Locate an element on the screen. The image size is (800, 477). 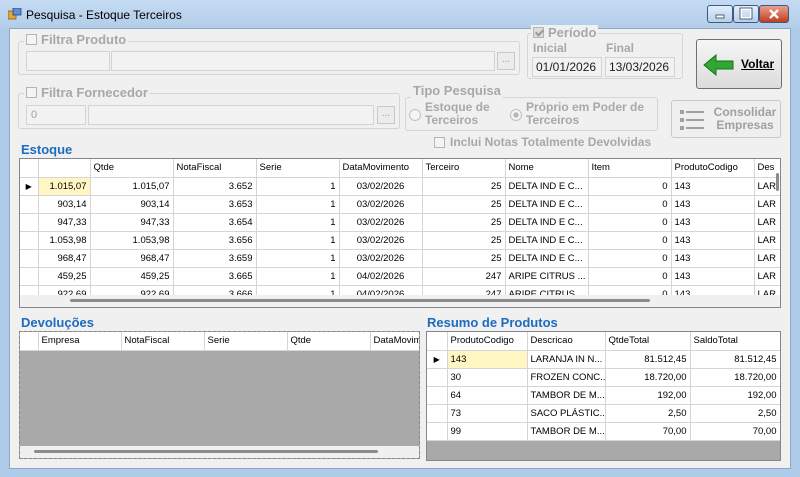
table-cell: 3.665 is located at coordinates (215, 276).